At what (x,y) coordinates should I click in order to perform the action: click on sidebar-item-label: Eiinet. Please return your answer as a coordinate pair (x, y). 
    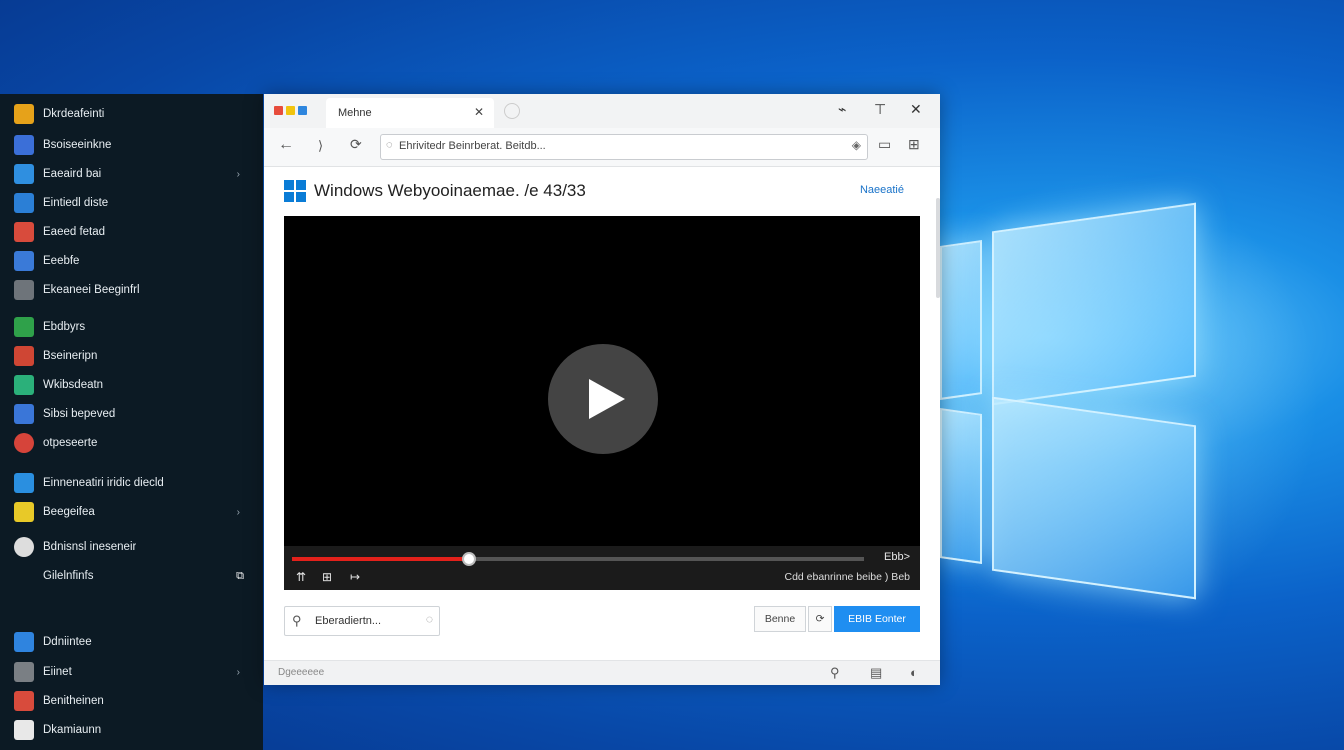
    Looking at the image, I should click on (57, 672).